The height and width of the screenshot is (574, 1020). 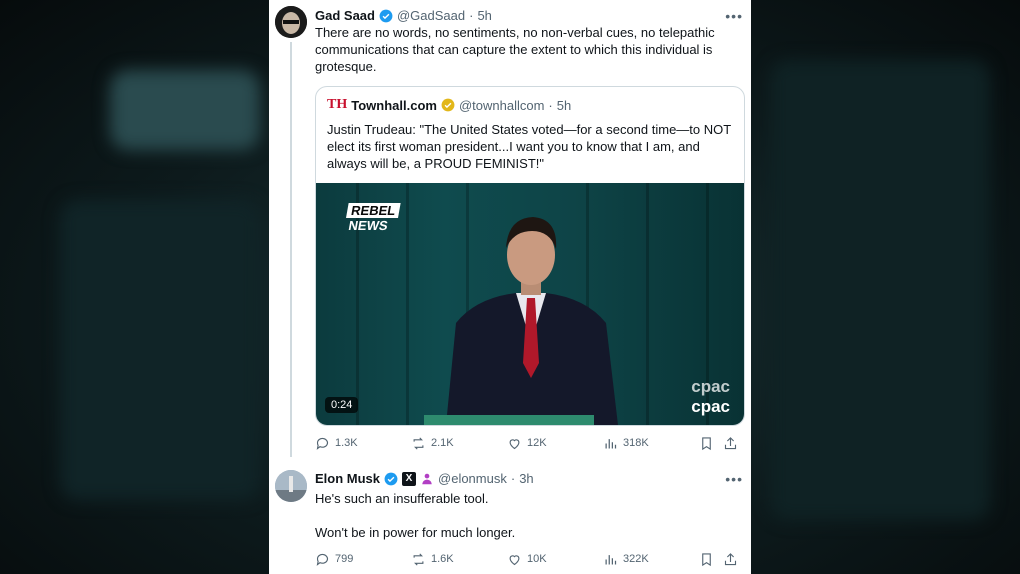 I want to click on views-count: 322K, so click(x=636, y=559).